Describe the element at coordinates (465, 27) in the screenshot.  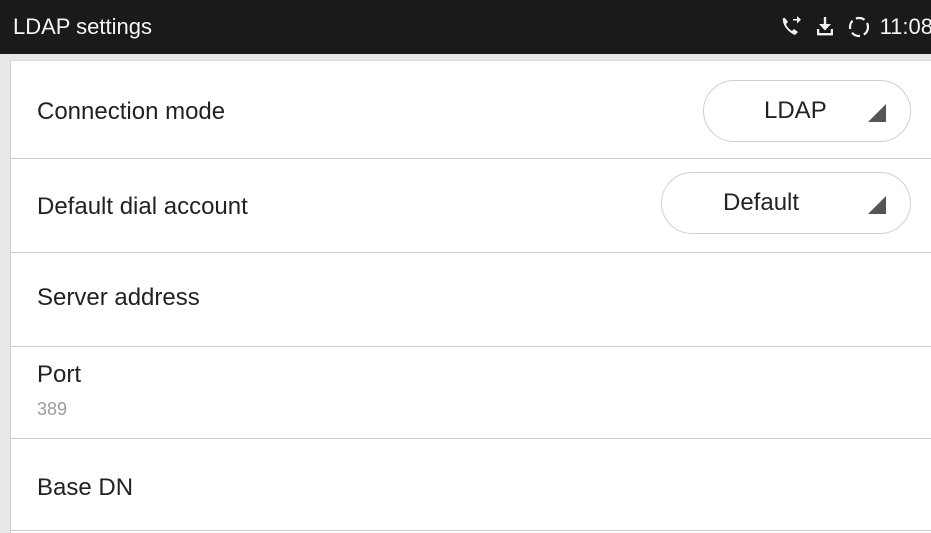
I see `status-bar: LDAP settings 11:08` at that location.